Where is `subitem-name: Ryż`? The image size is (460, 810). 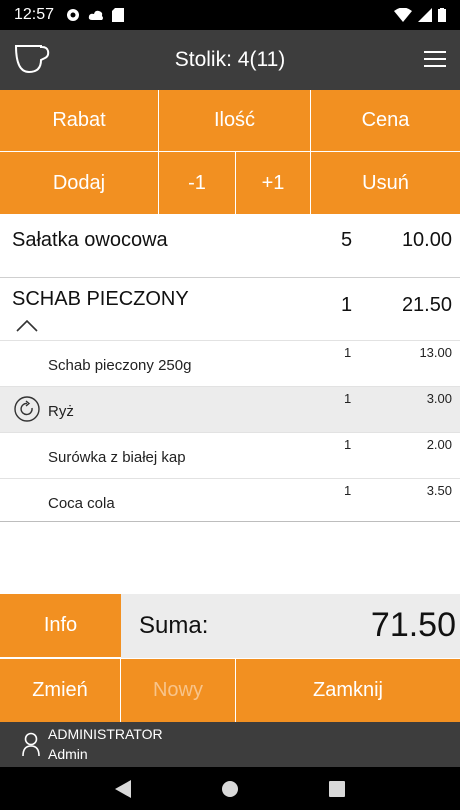 subitem-name: Ryż is located at coordinates (61, 411).